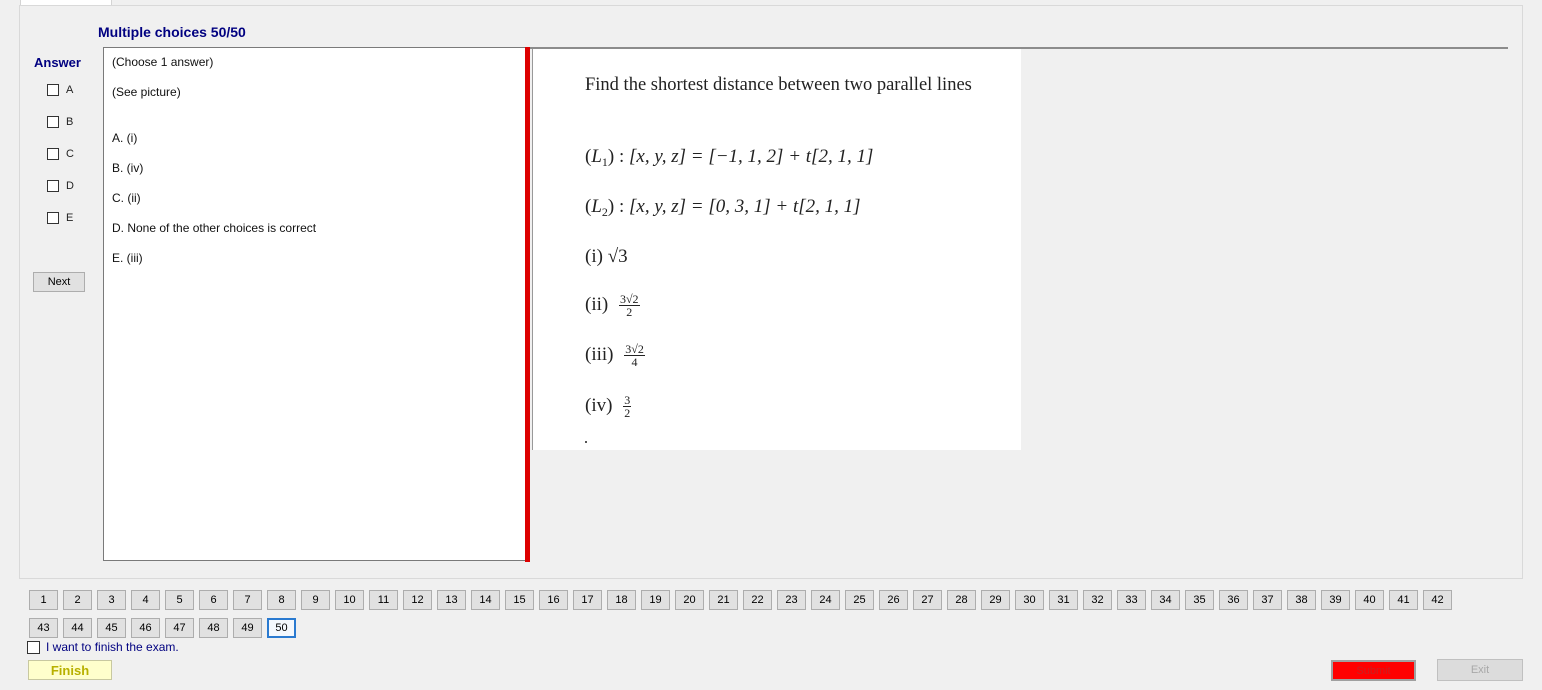 This screenshot has width=1542, height=690. Describe the element at coordinates (126, 198) in the screenshot. I see `choice-item: C. (ii)` at that location.